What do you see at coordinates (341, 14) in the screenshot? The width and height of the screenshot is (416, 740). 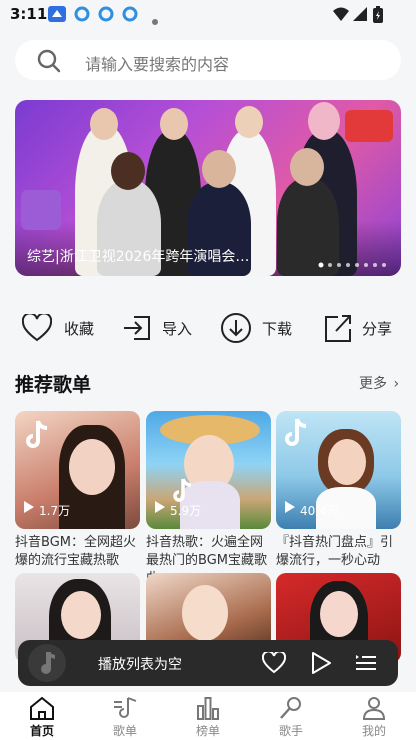 I see `wifi-icon` at bounding box center [341, 14].